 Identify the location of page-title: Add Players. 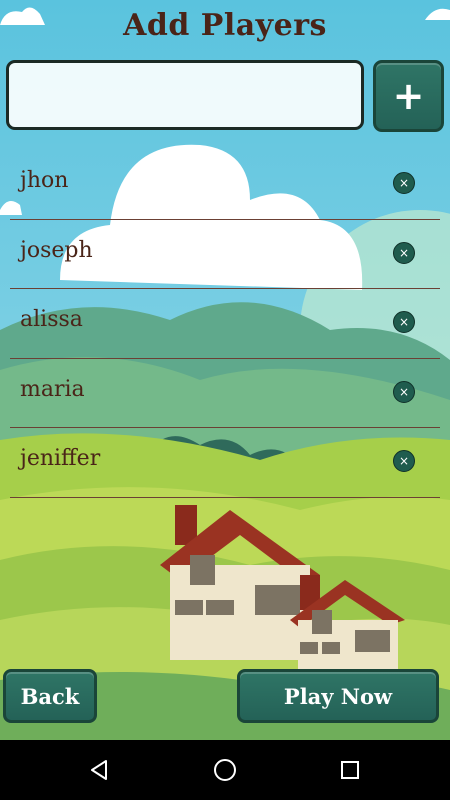
(225, 25).